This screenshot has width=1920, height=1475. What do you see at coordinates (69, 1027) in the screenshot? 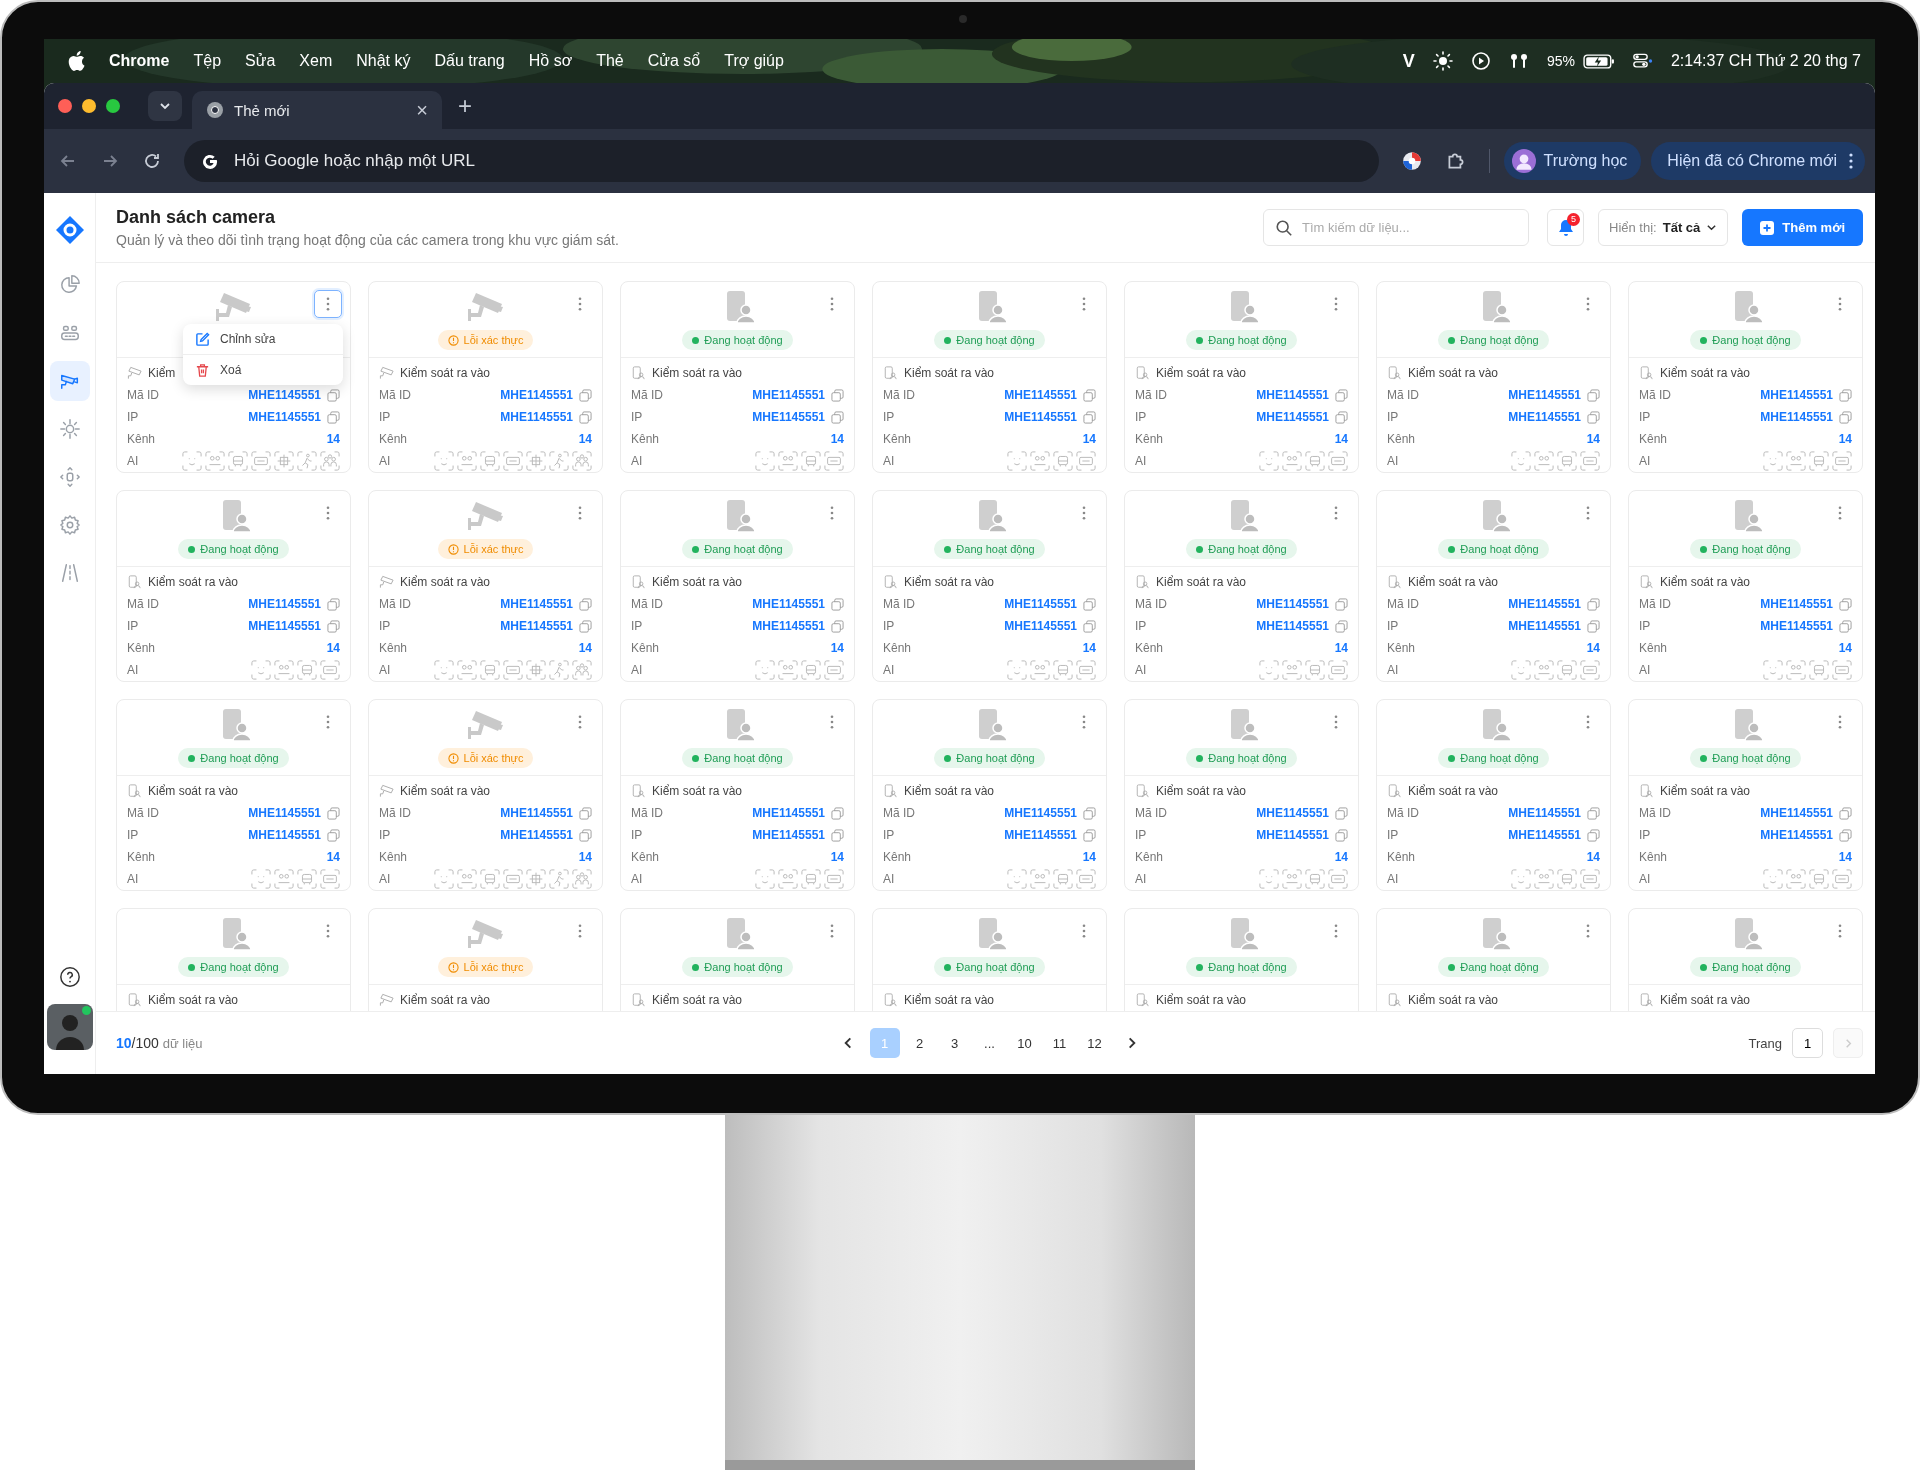
I see `user-avatar` at bounding box center [69, 1027].